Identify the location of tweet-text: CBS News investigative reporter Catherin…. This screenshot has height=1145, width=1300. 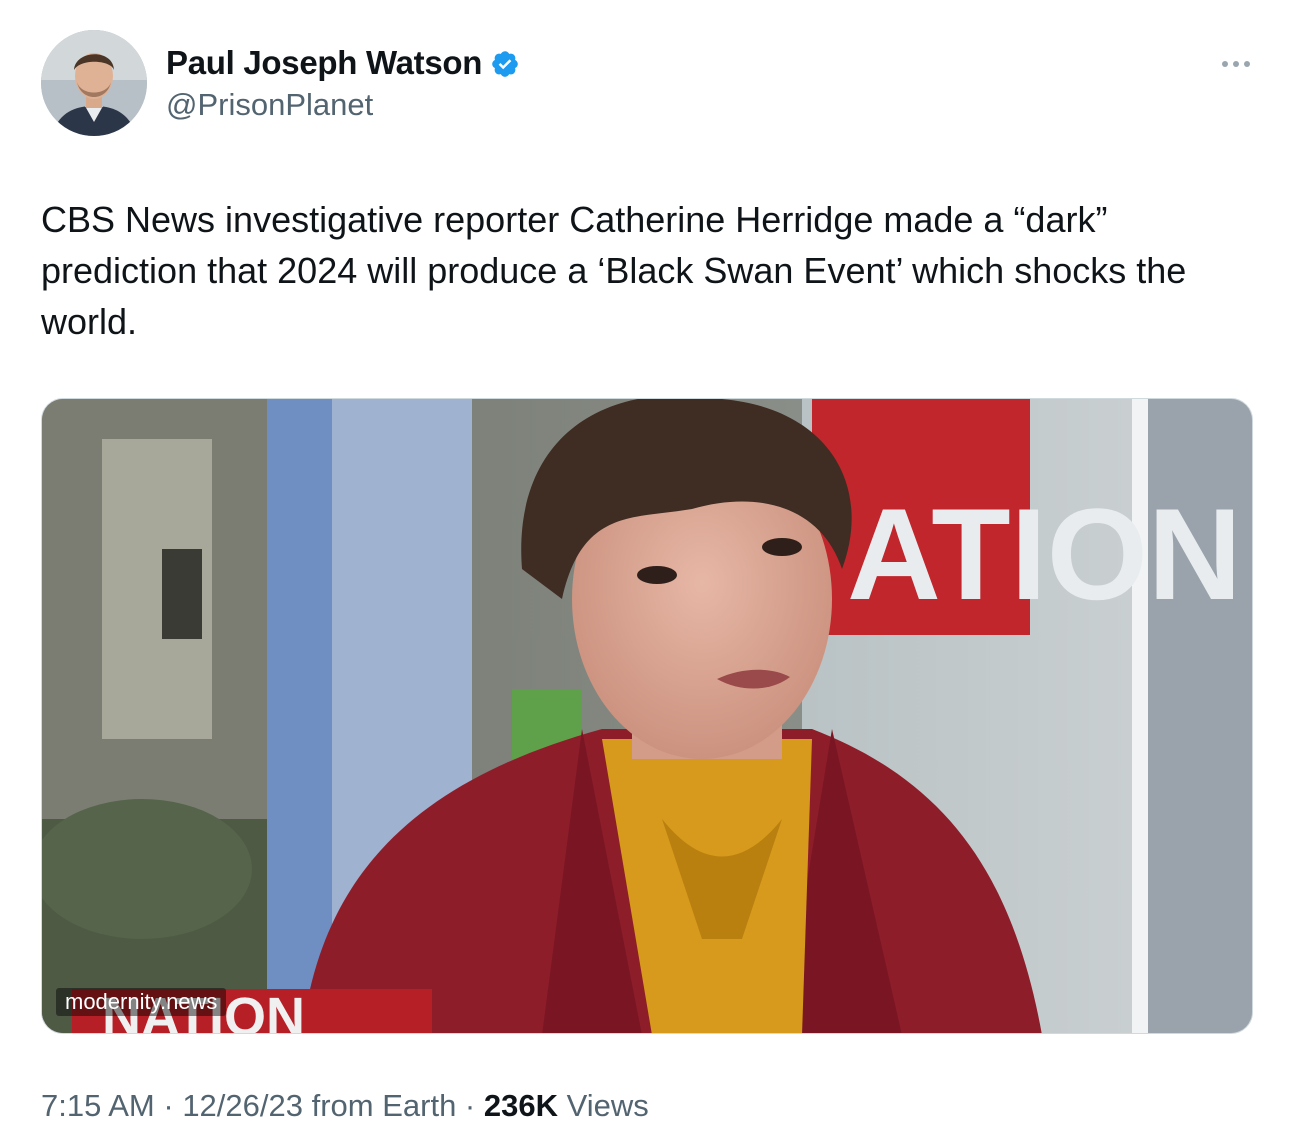
(614, 270).